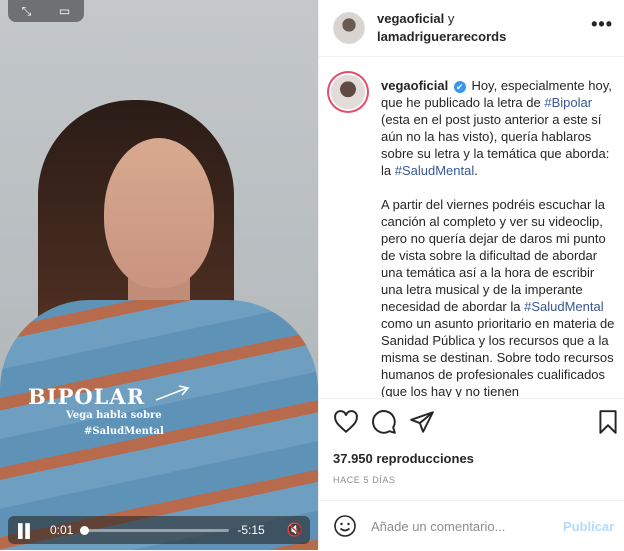 This screenshot has width=624, height=551. What do you see at coordinates (422, 422) in the screenshot?
I see `share-icon` at bounding box center [422, 422].